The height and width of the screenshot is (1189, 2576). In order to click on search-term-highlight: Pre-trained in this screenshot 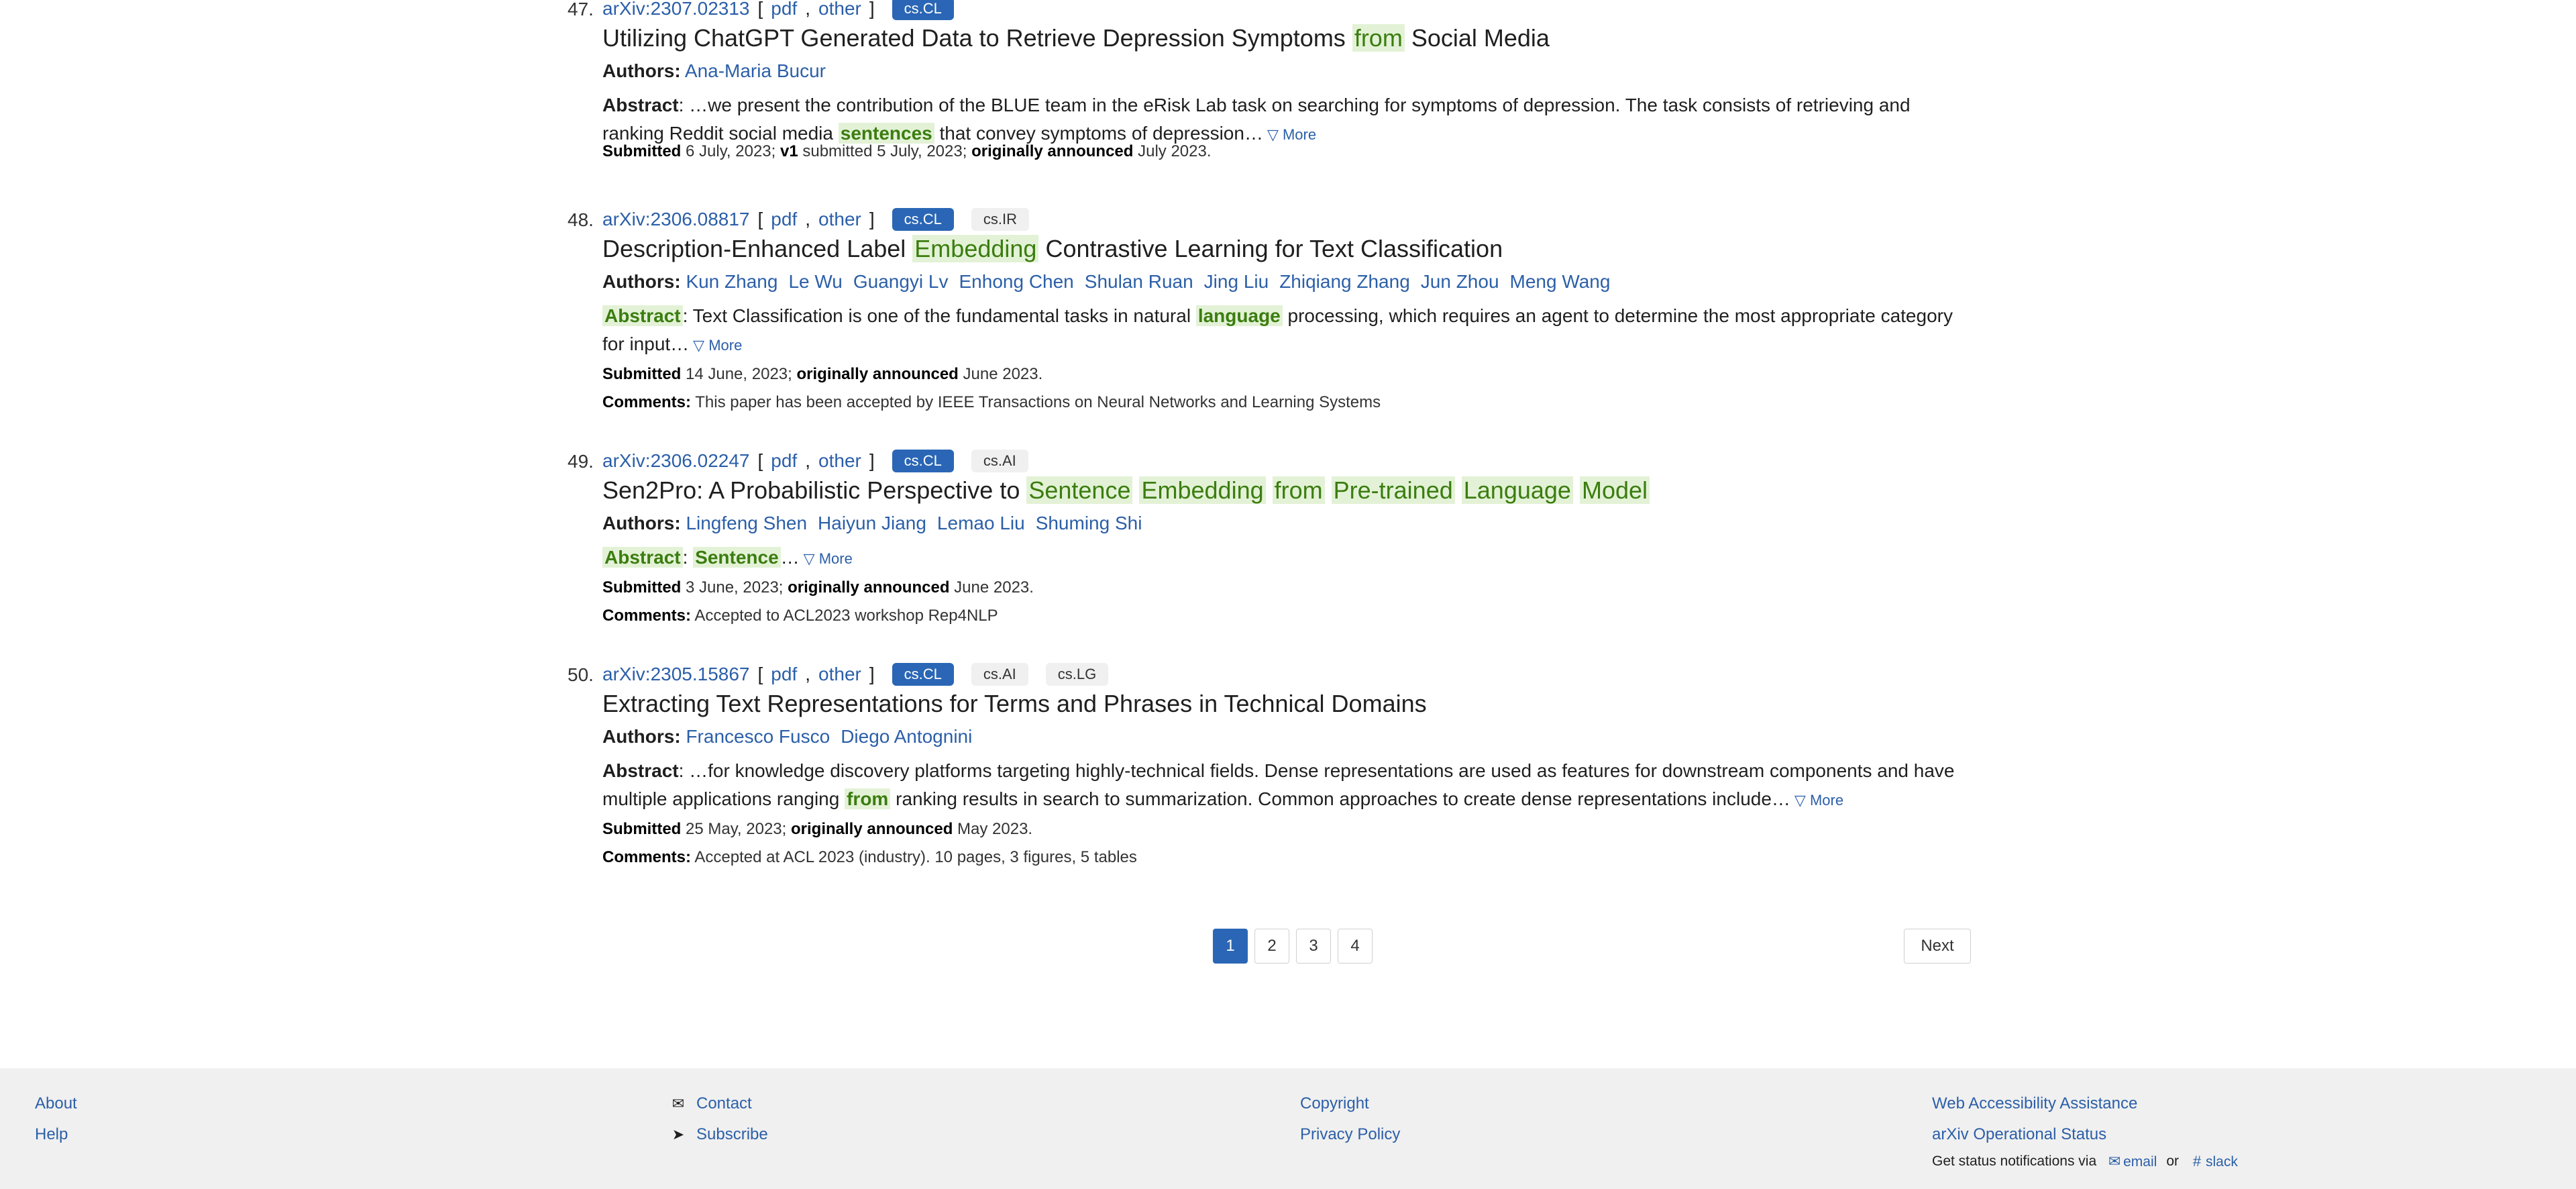, I will do `click(1393, 490)`.